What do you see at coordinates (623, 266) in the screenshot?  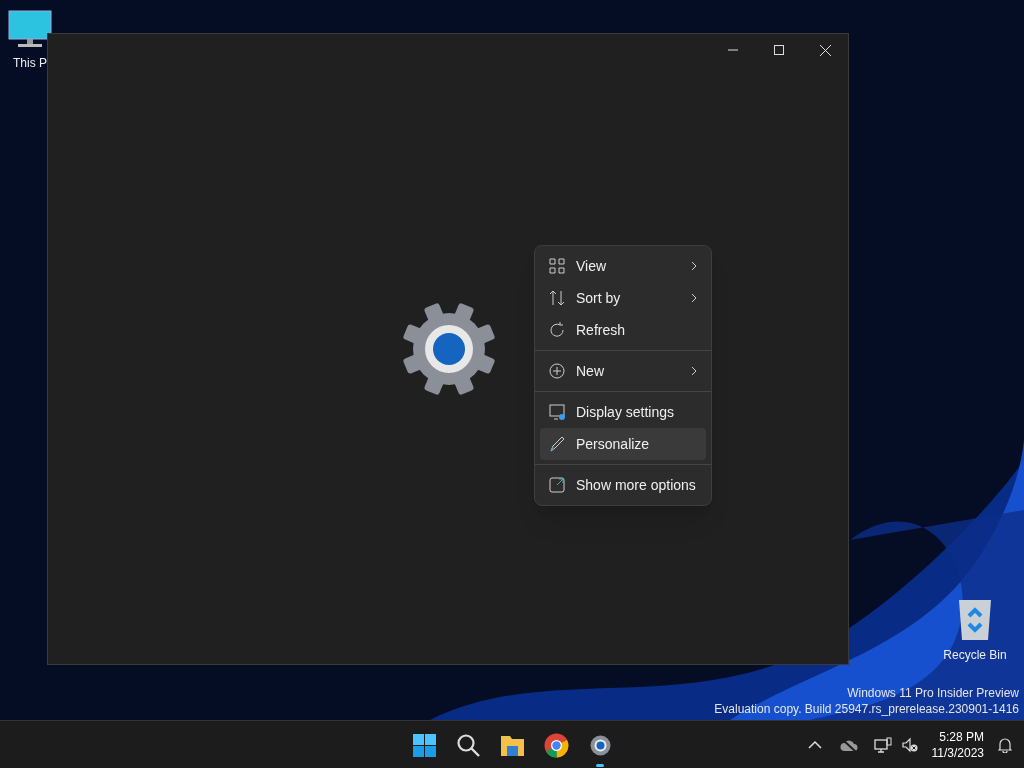 I see `menu-item: View` at bounding box center [623, 266].